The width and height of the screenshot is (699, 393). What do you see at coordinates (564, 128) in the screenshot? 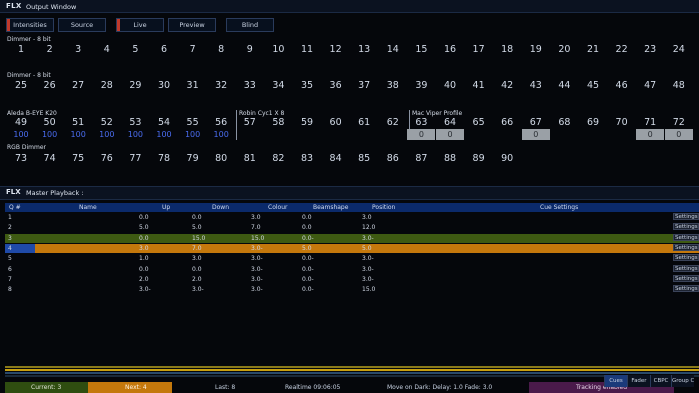
I see `channel-cell: 68` at bounding box center [564, 128].